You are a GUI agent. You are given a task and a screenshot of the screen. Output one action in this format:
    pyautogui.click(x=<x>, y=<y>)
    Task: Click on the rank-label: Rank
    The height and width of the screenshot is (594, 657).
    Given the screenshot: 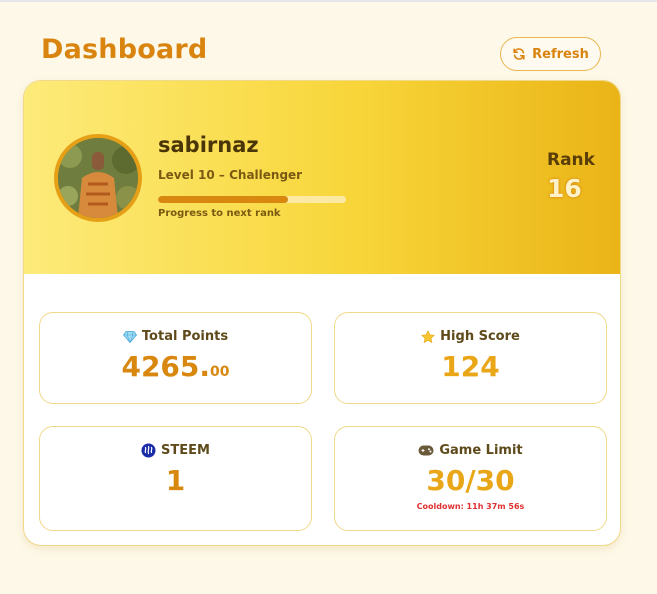 What is the action you would take?
    pyautogui.click(x=571, y=160)
    